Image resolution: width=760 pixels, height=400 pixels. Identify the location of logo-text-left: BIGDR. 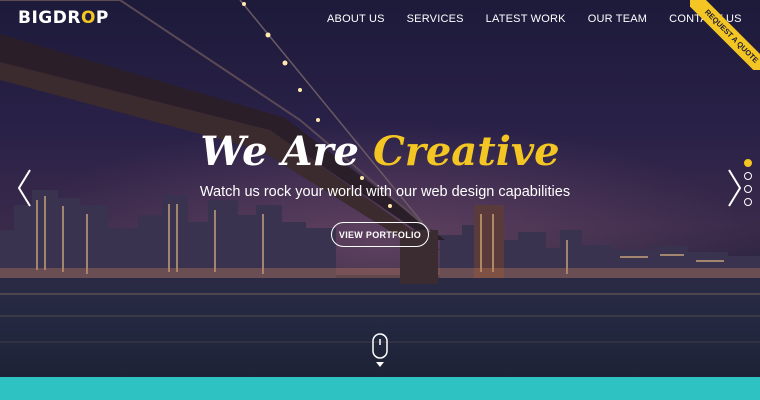
(49, 18).